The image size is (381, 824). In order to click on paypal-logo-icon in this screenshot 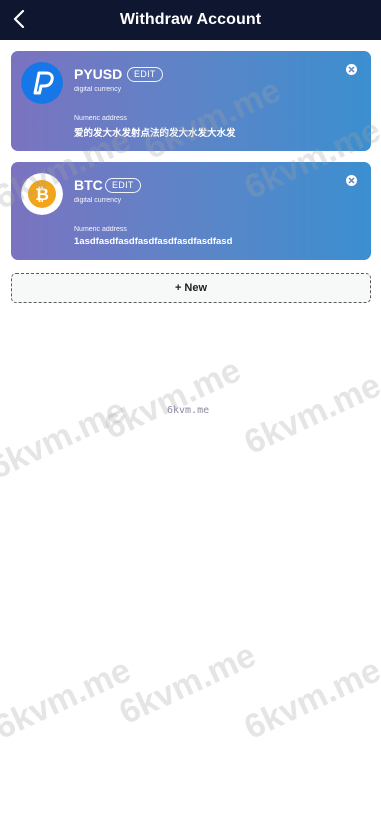, I will do `click(42, 83)`.